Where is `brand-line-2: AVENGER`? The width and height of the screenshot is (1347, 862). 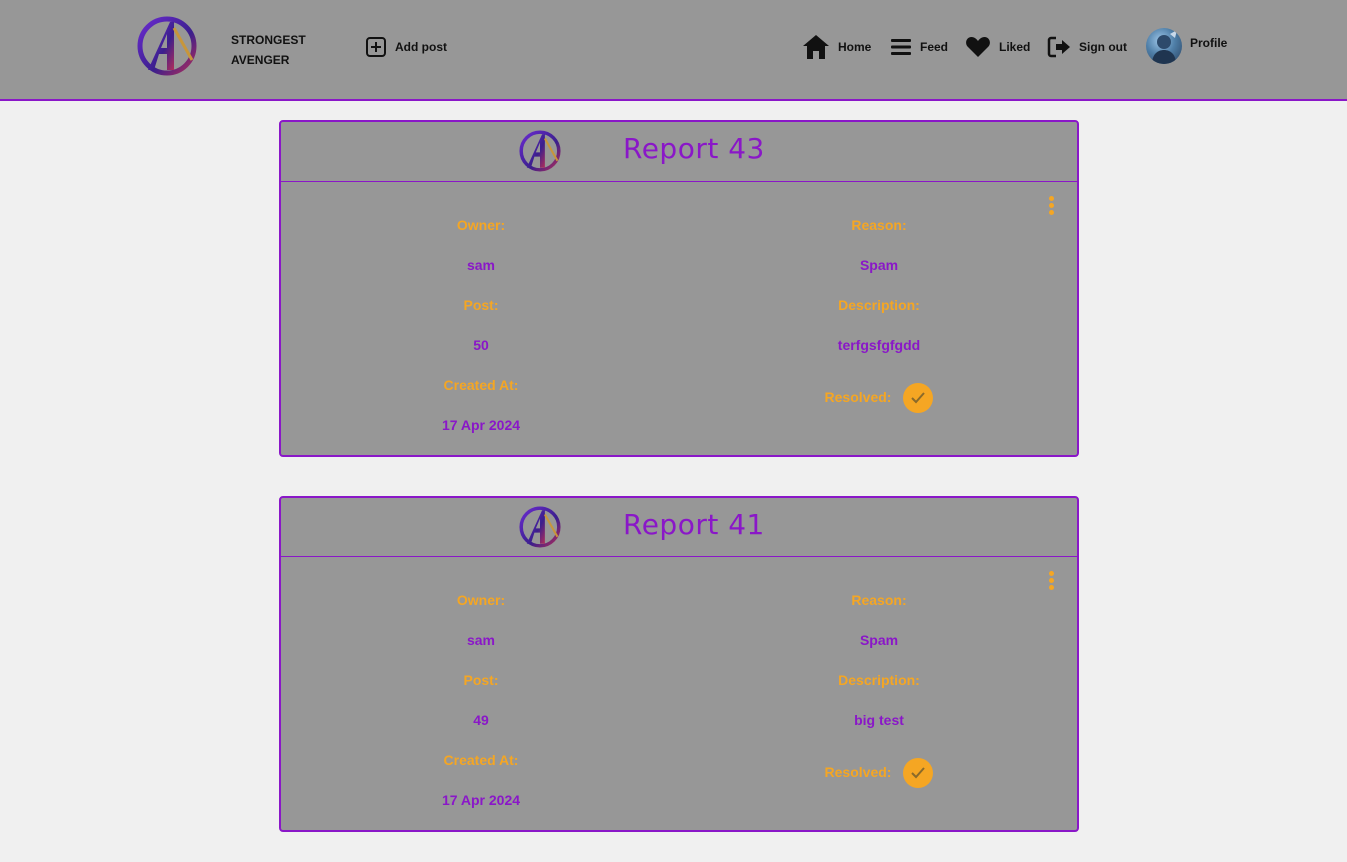 brand-line-2: AVENGER is located at coordinates (260, 60).